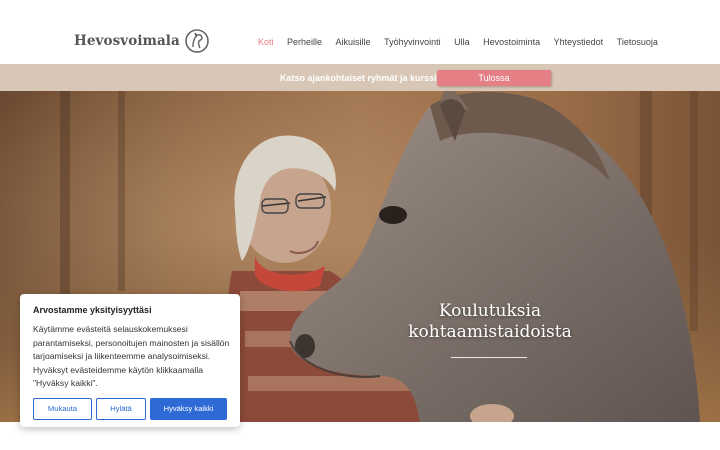  Describe the element at coordinates (489, 357) in the screenshot. I see `hero-divider` at that location.